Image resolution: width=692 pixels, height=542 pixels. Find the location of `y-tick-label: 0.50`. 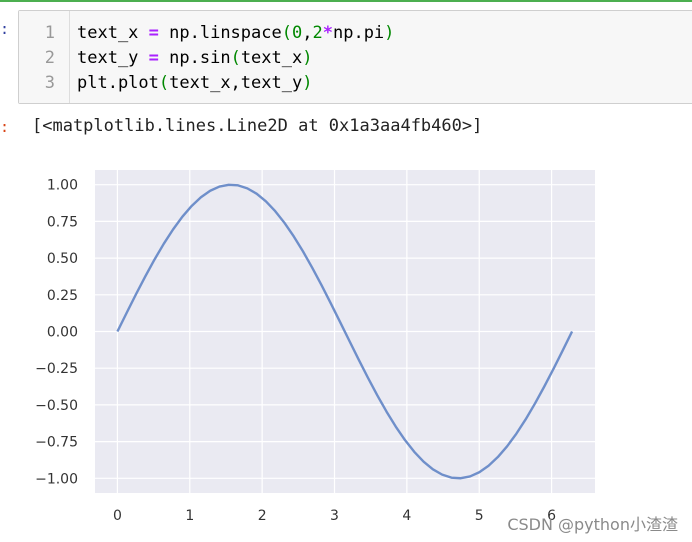

y-tick-label: 0.50 is located at coordinates (62, 259).